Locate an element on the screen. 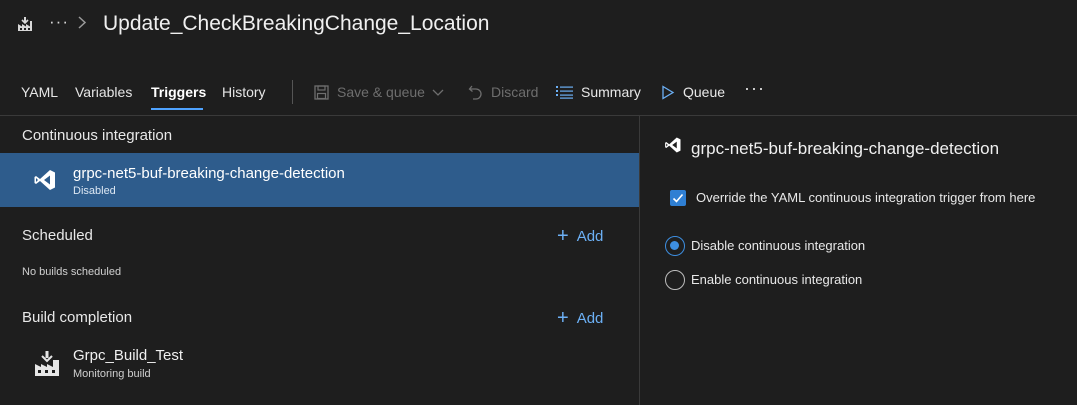 This screenshot has width=1077, height=405. list-icon is located at coordinates (564, 92).